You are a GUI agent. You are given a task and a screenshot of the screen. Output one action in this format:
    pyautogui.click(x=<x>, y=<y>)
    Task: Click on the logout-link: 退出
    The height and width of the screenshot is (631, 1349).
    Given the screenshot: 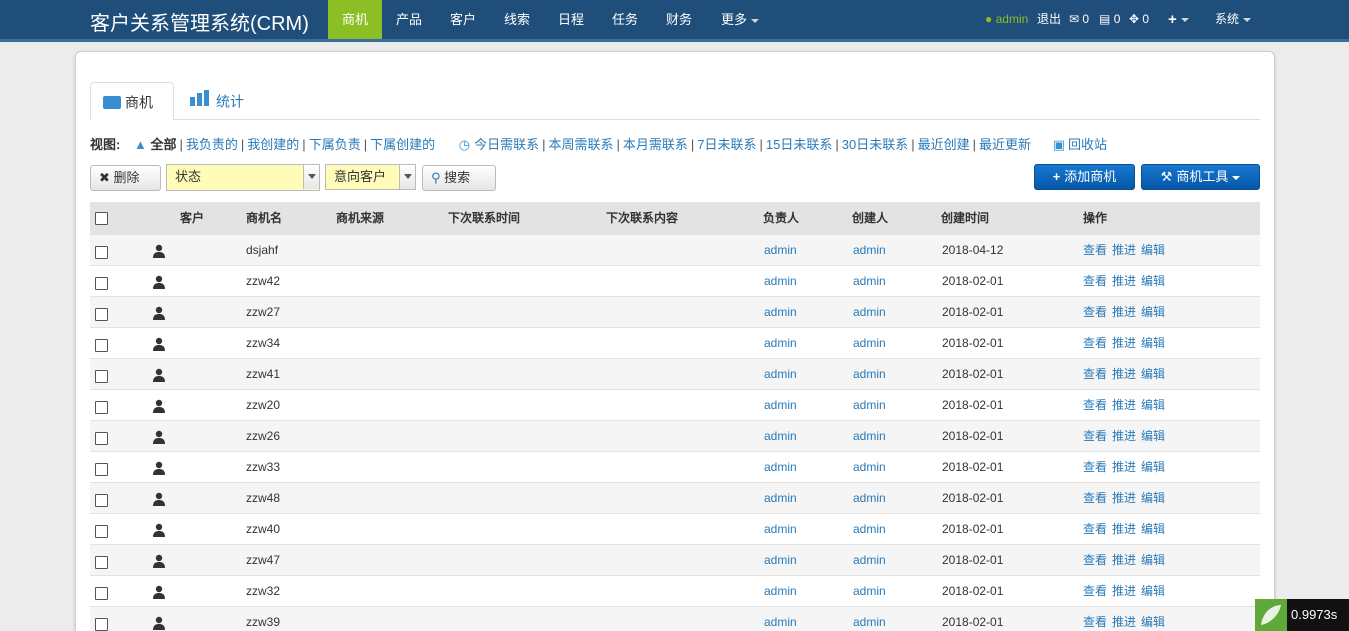 What is the action you would take?
    pyautogui.click(x=1049, y=19)
    